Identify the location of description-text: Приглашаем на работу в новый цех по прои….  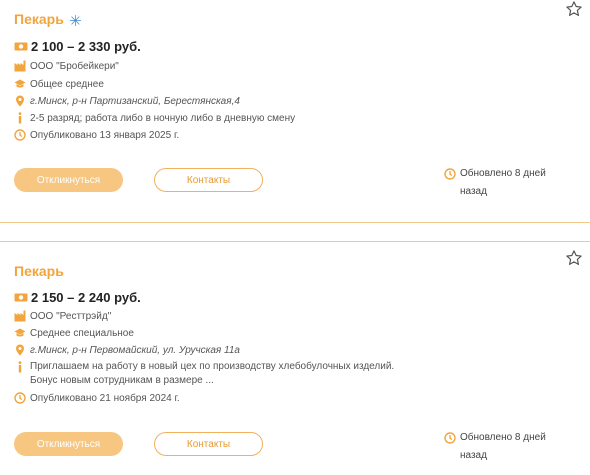
(212, 373).